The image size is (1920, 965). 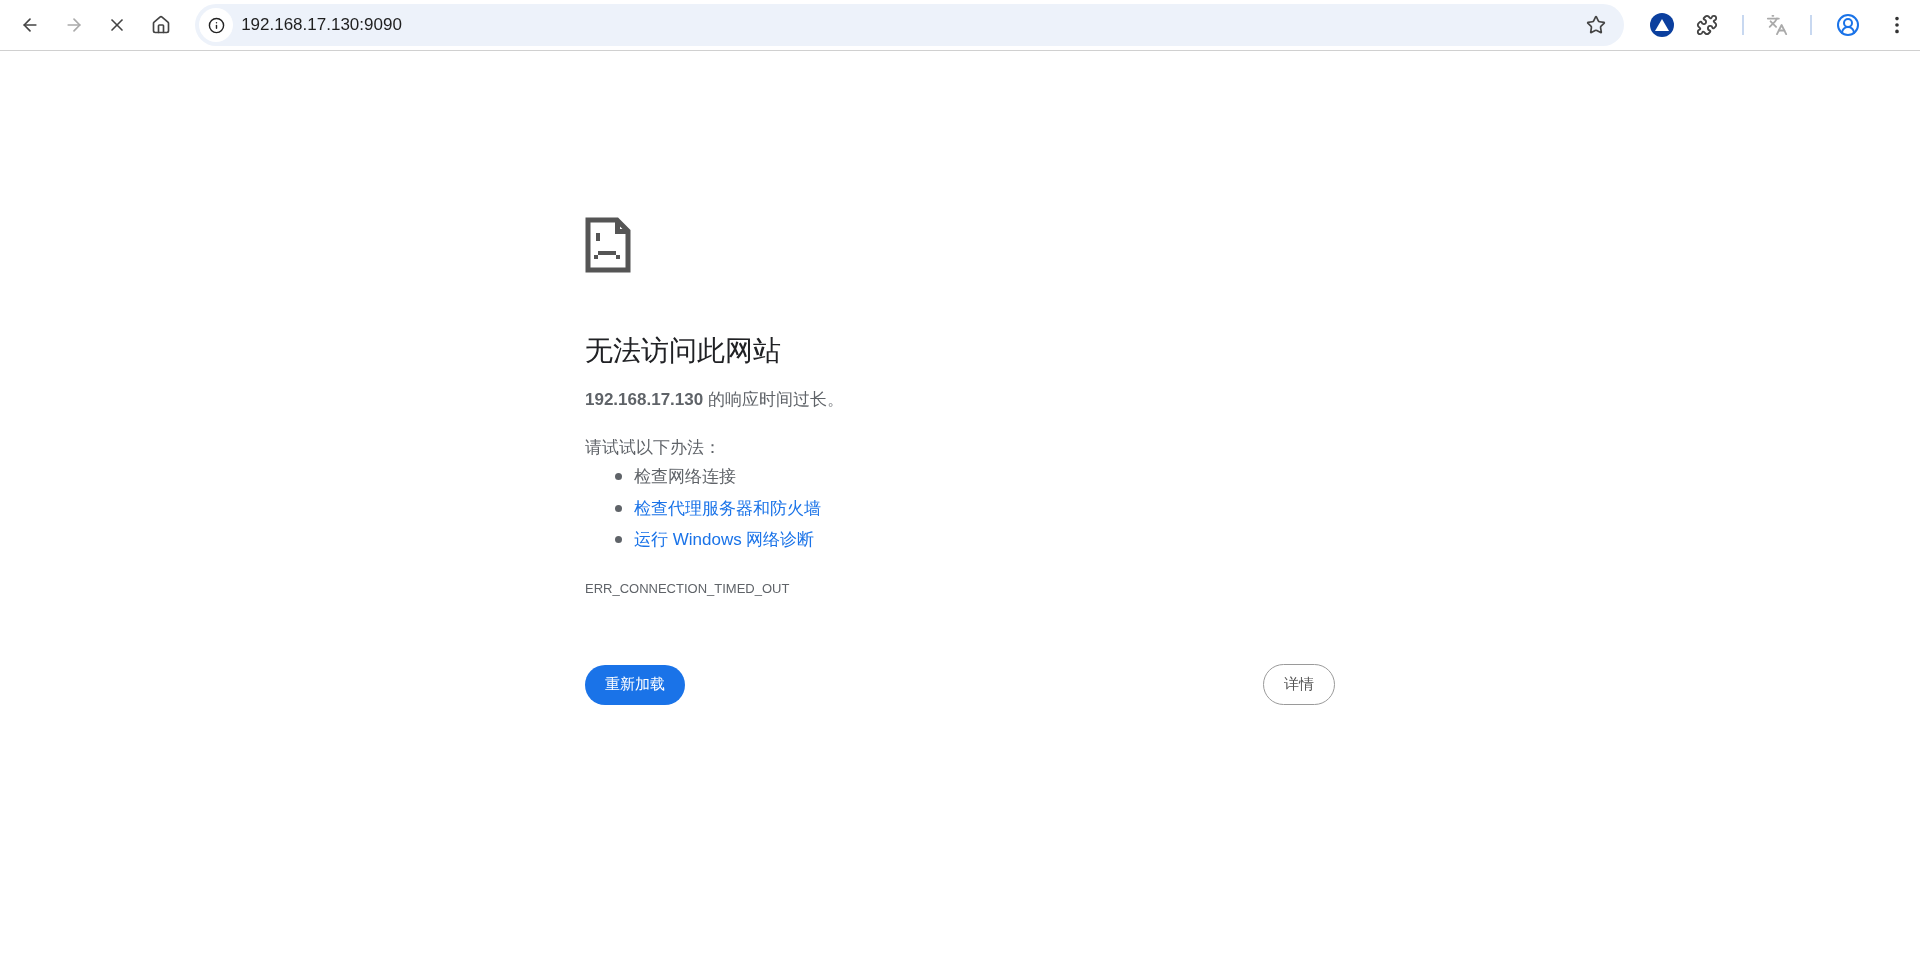 What do you see at coordinates (608, 245) in the screenshot?
I see `sad-page-icon` at bounding box center [608, 245].